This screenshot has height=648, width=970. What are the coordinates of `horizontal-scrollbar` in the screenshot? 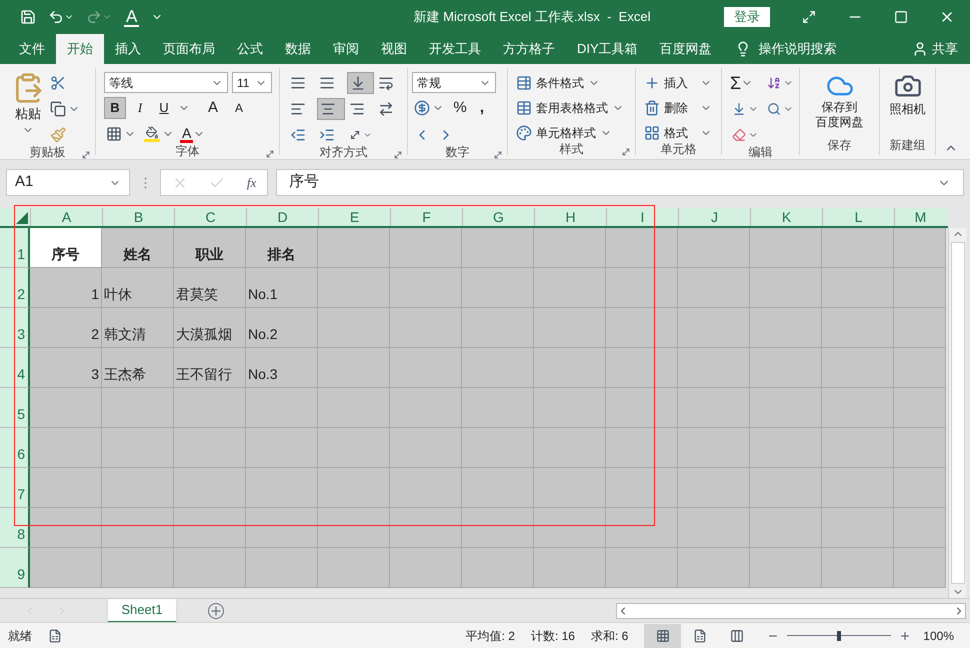 It's located at (791, 610).